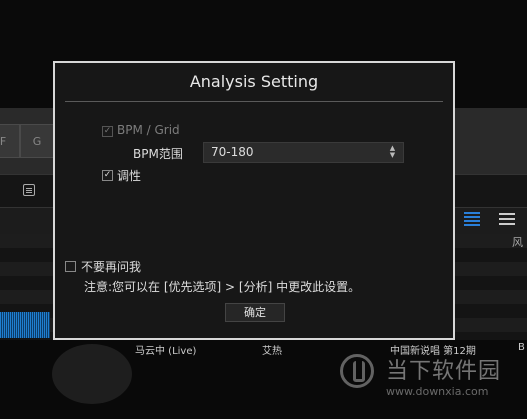 This screenshot has width=527, height=419. I want to click on list-icon, so click(29, 190).